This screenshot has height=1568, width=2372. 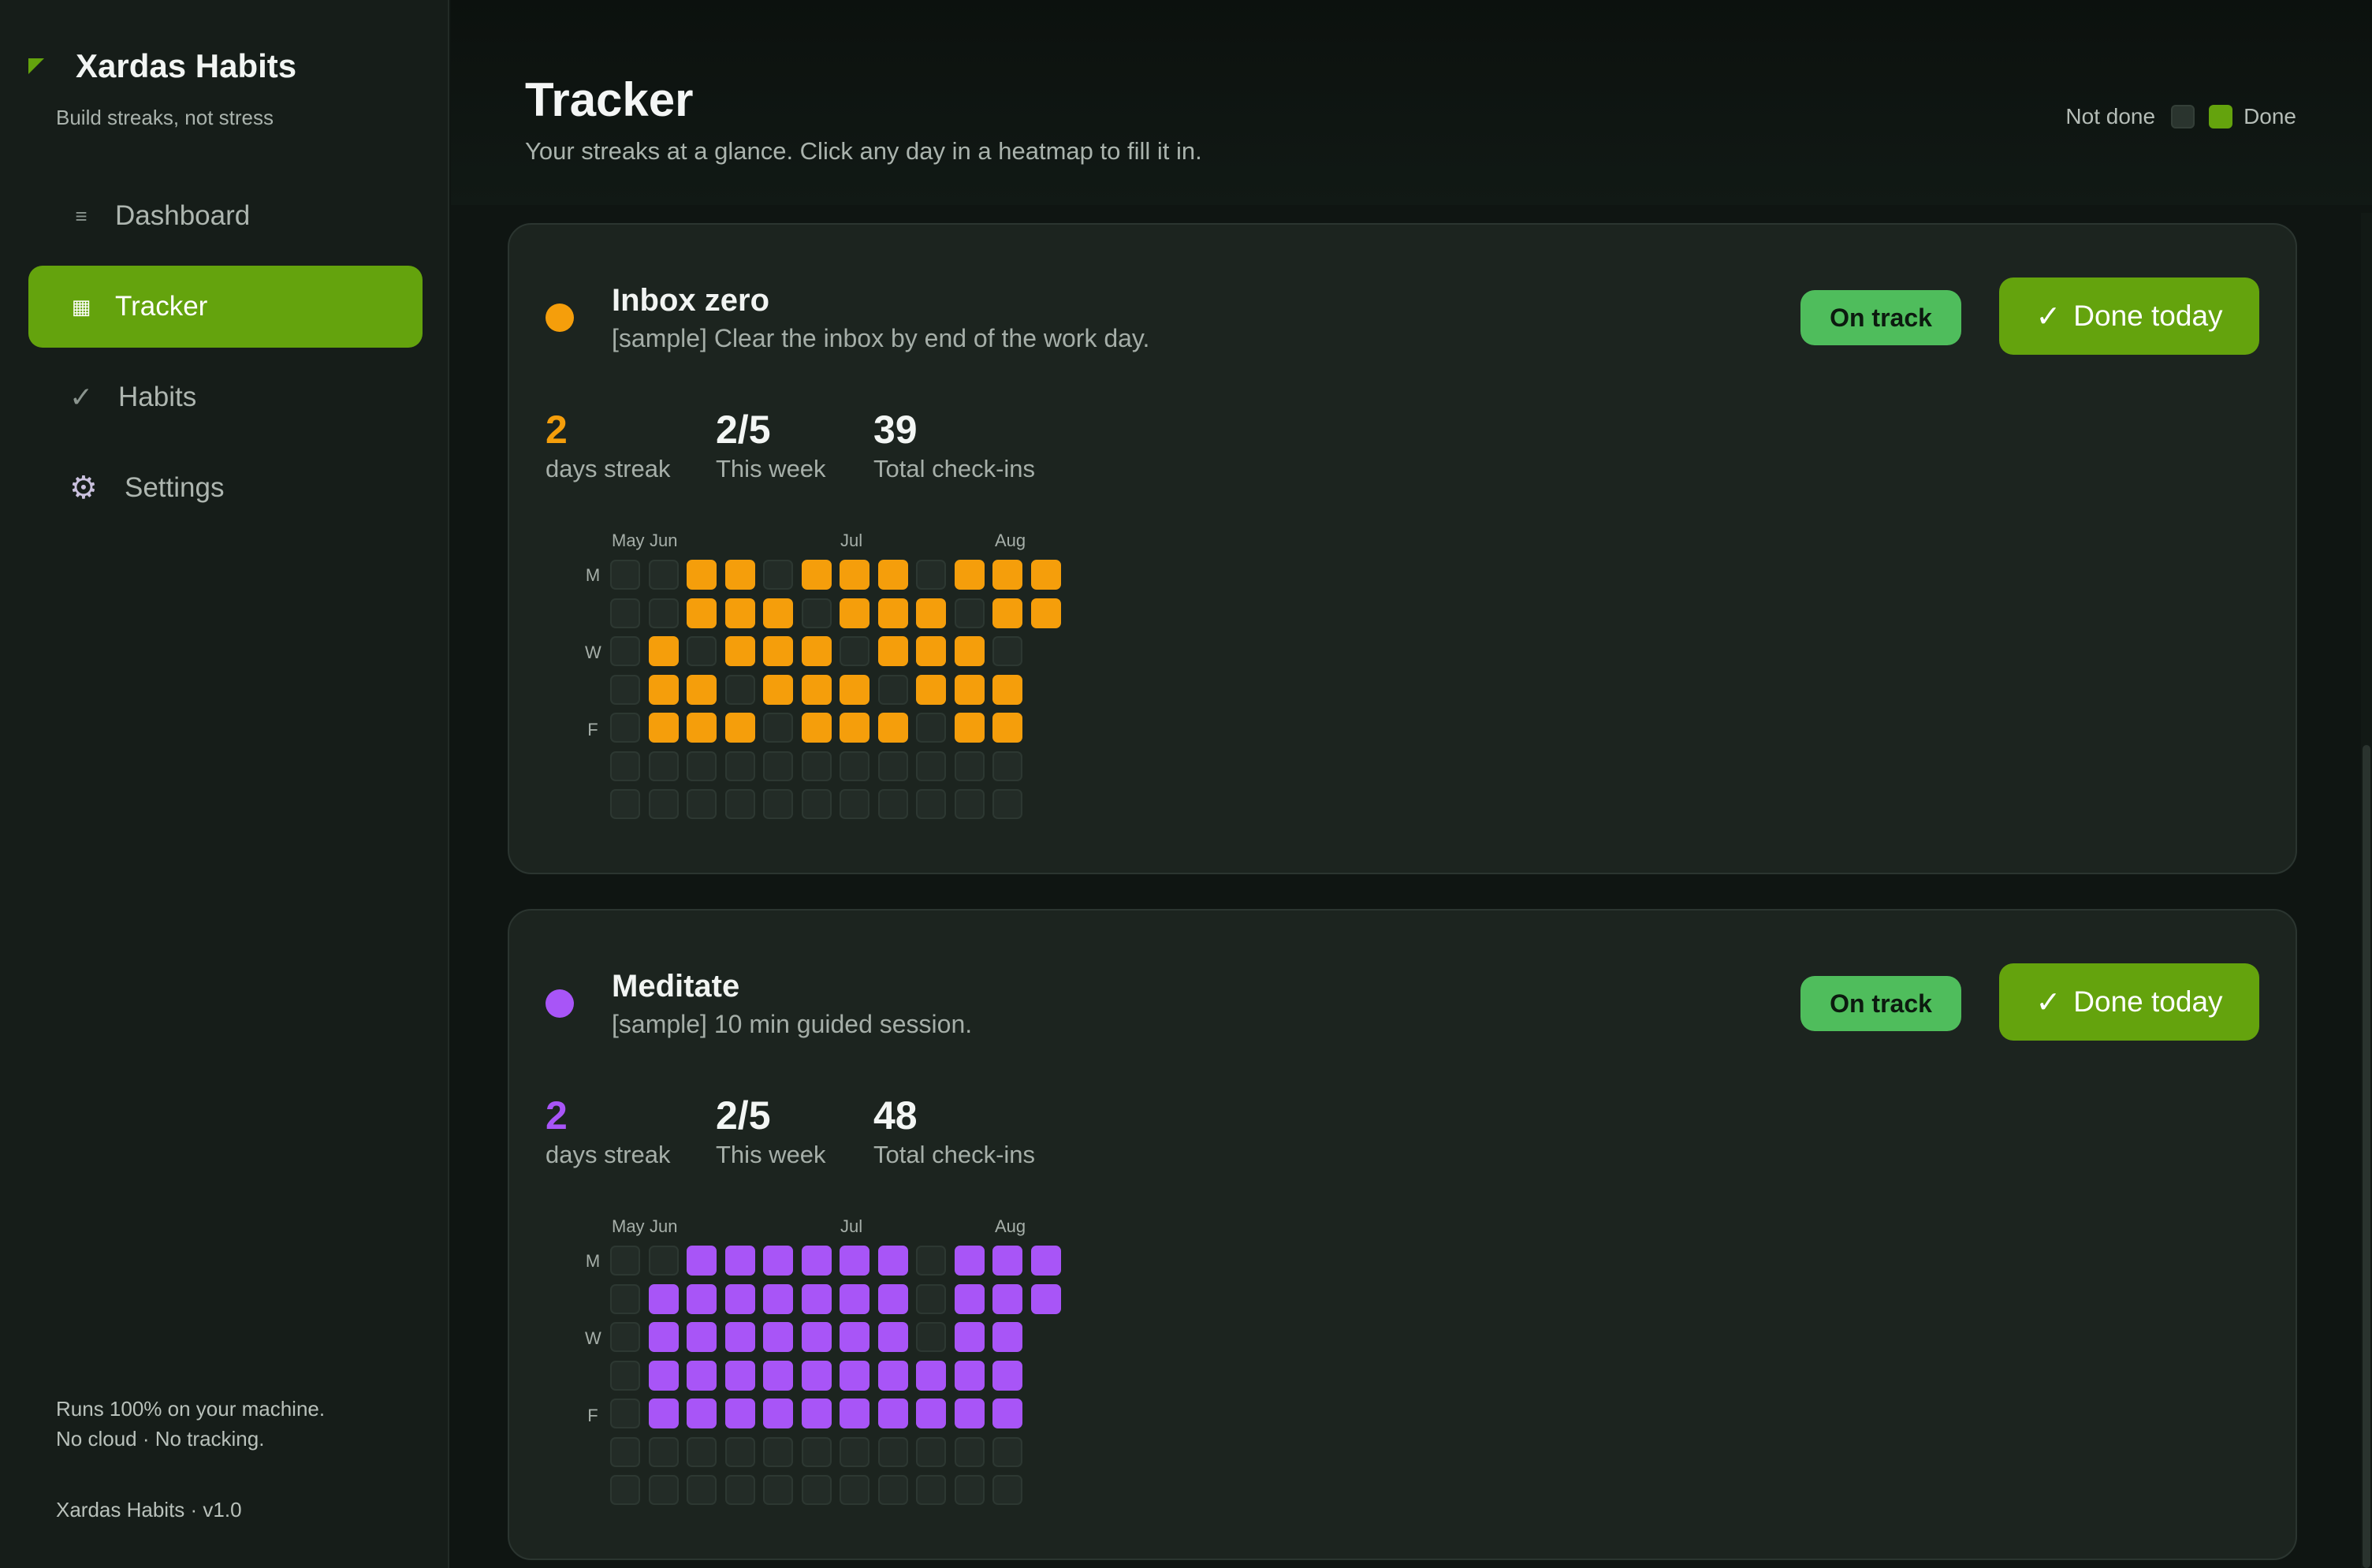 What do you see at coordinates (225, 397) in the screenshot?
I see `sidebar-item-habits: ✓ Habits` at bounding box center [225, 397].